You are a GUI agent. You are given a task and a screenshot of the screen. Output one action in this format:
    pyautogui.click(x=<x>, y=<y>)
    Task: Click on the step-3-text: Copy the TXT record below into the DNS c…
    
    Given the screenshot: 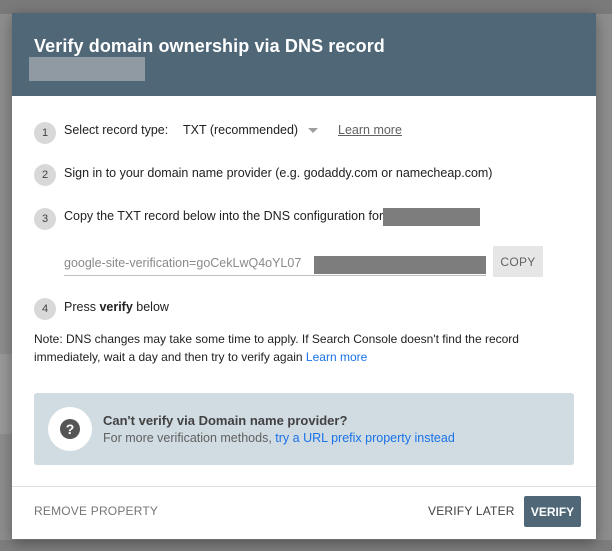 What is the action you would take?
    pyautogui.click(x=224, y=216)
    